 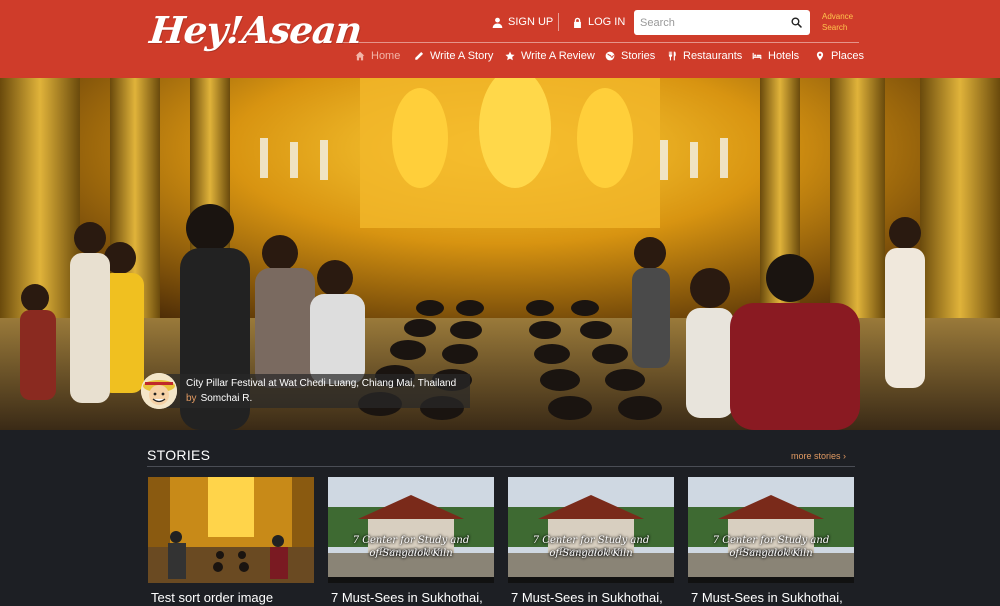 What do you see at coordinates (709, 22) in the screenshot?
I see `search-input` at bounding box center [709, 22].